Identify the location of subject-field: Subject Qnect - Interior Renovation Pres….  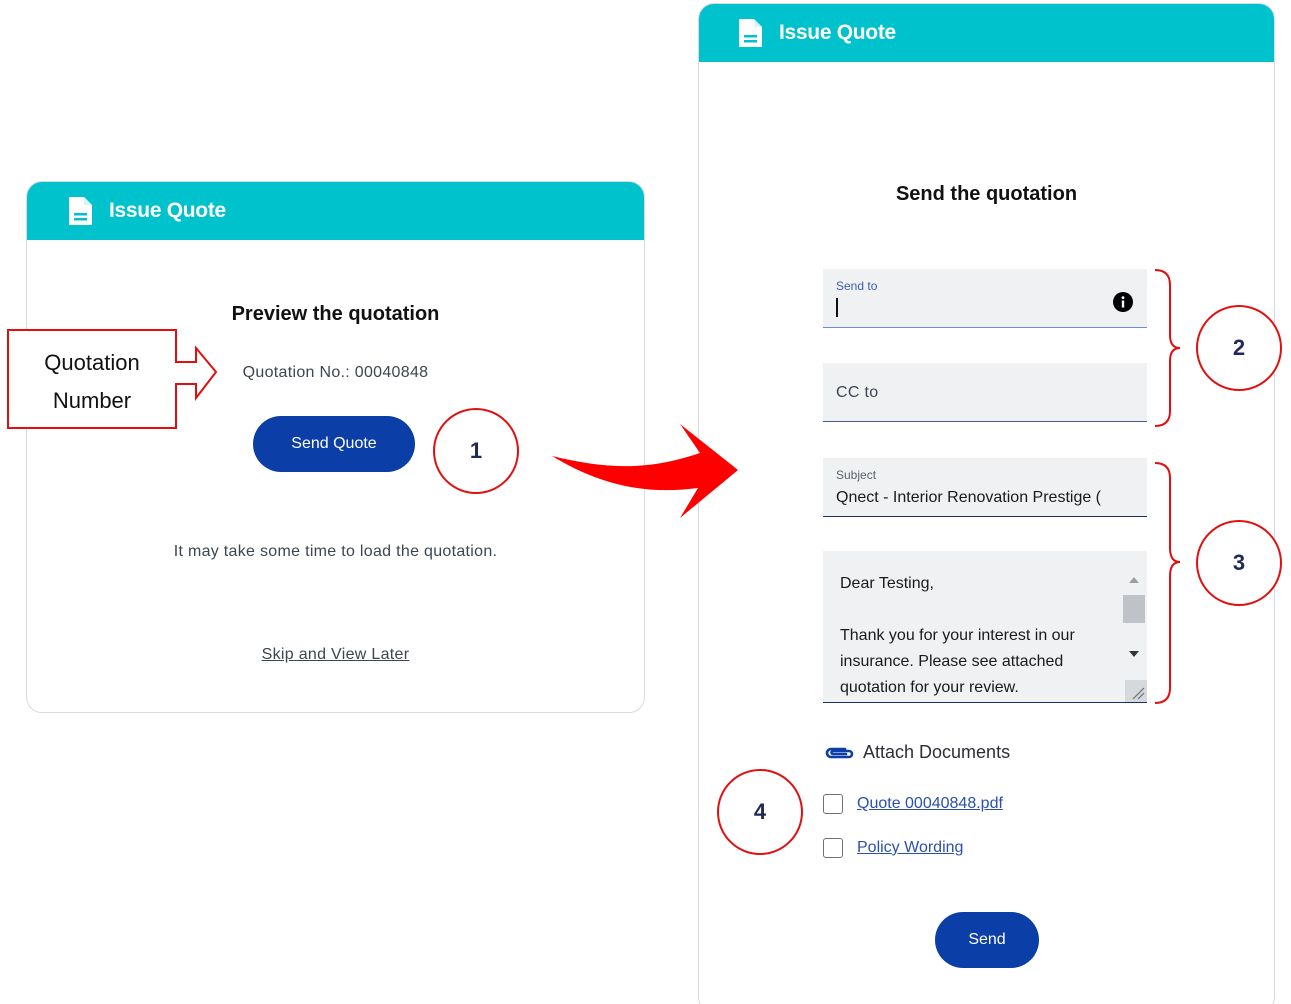
(985, 487).